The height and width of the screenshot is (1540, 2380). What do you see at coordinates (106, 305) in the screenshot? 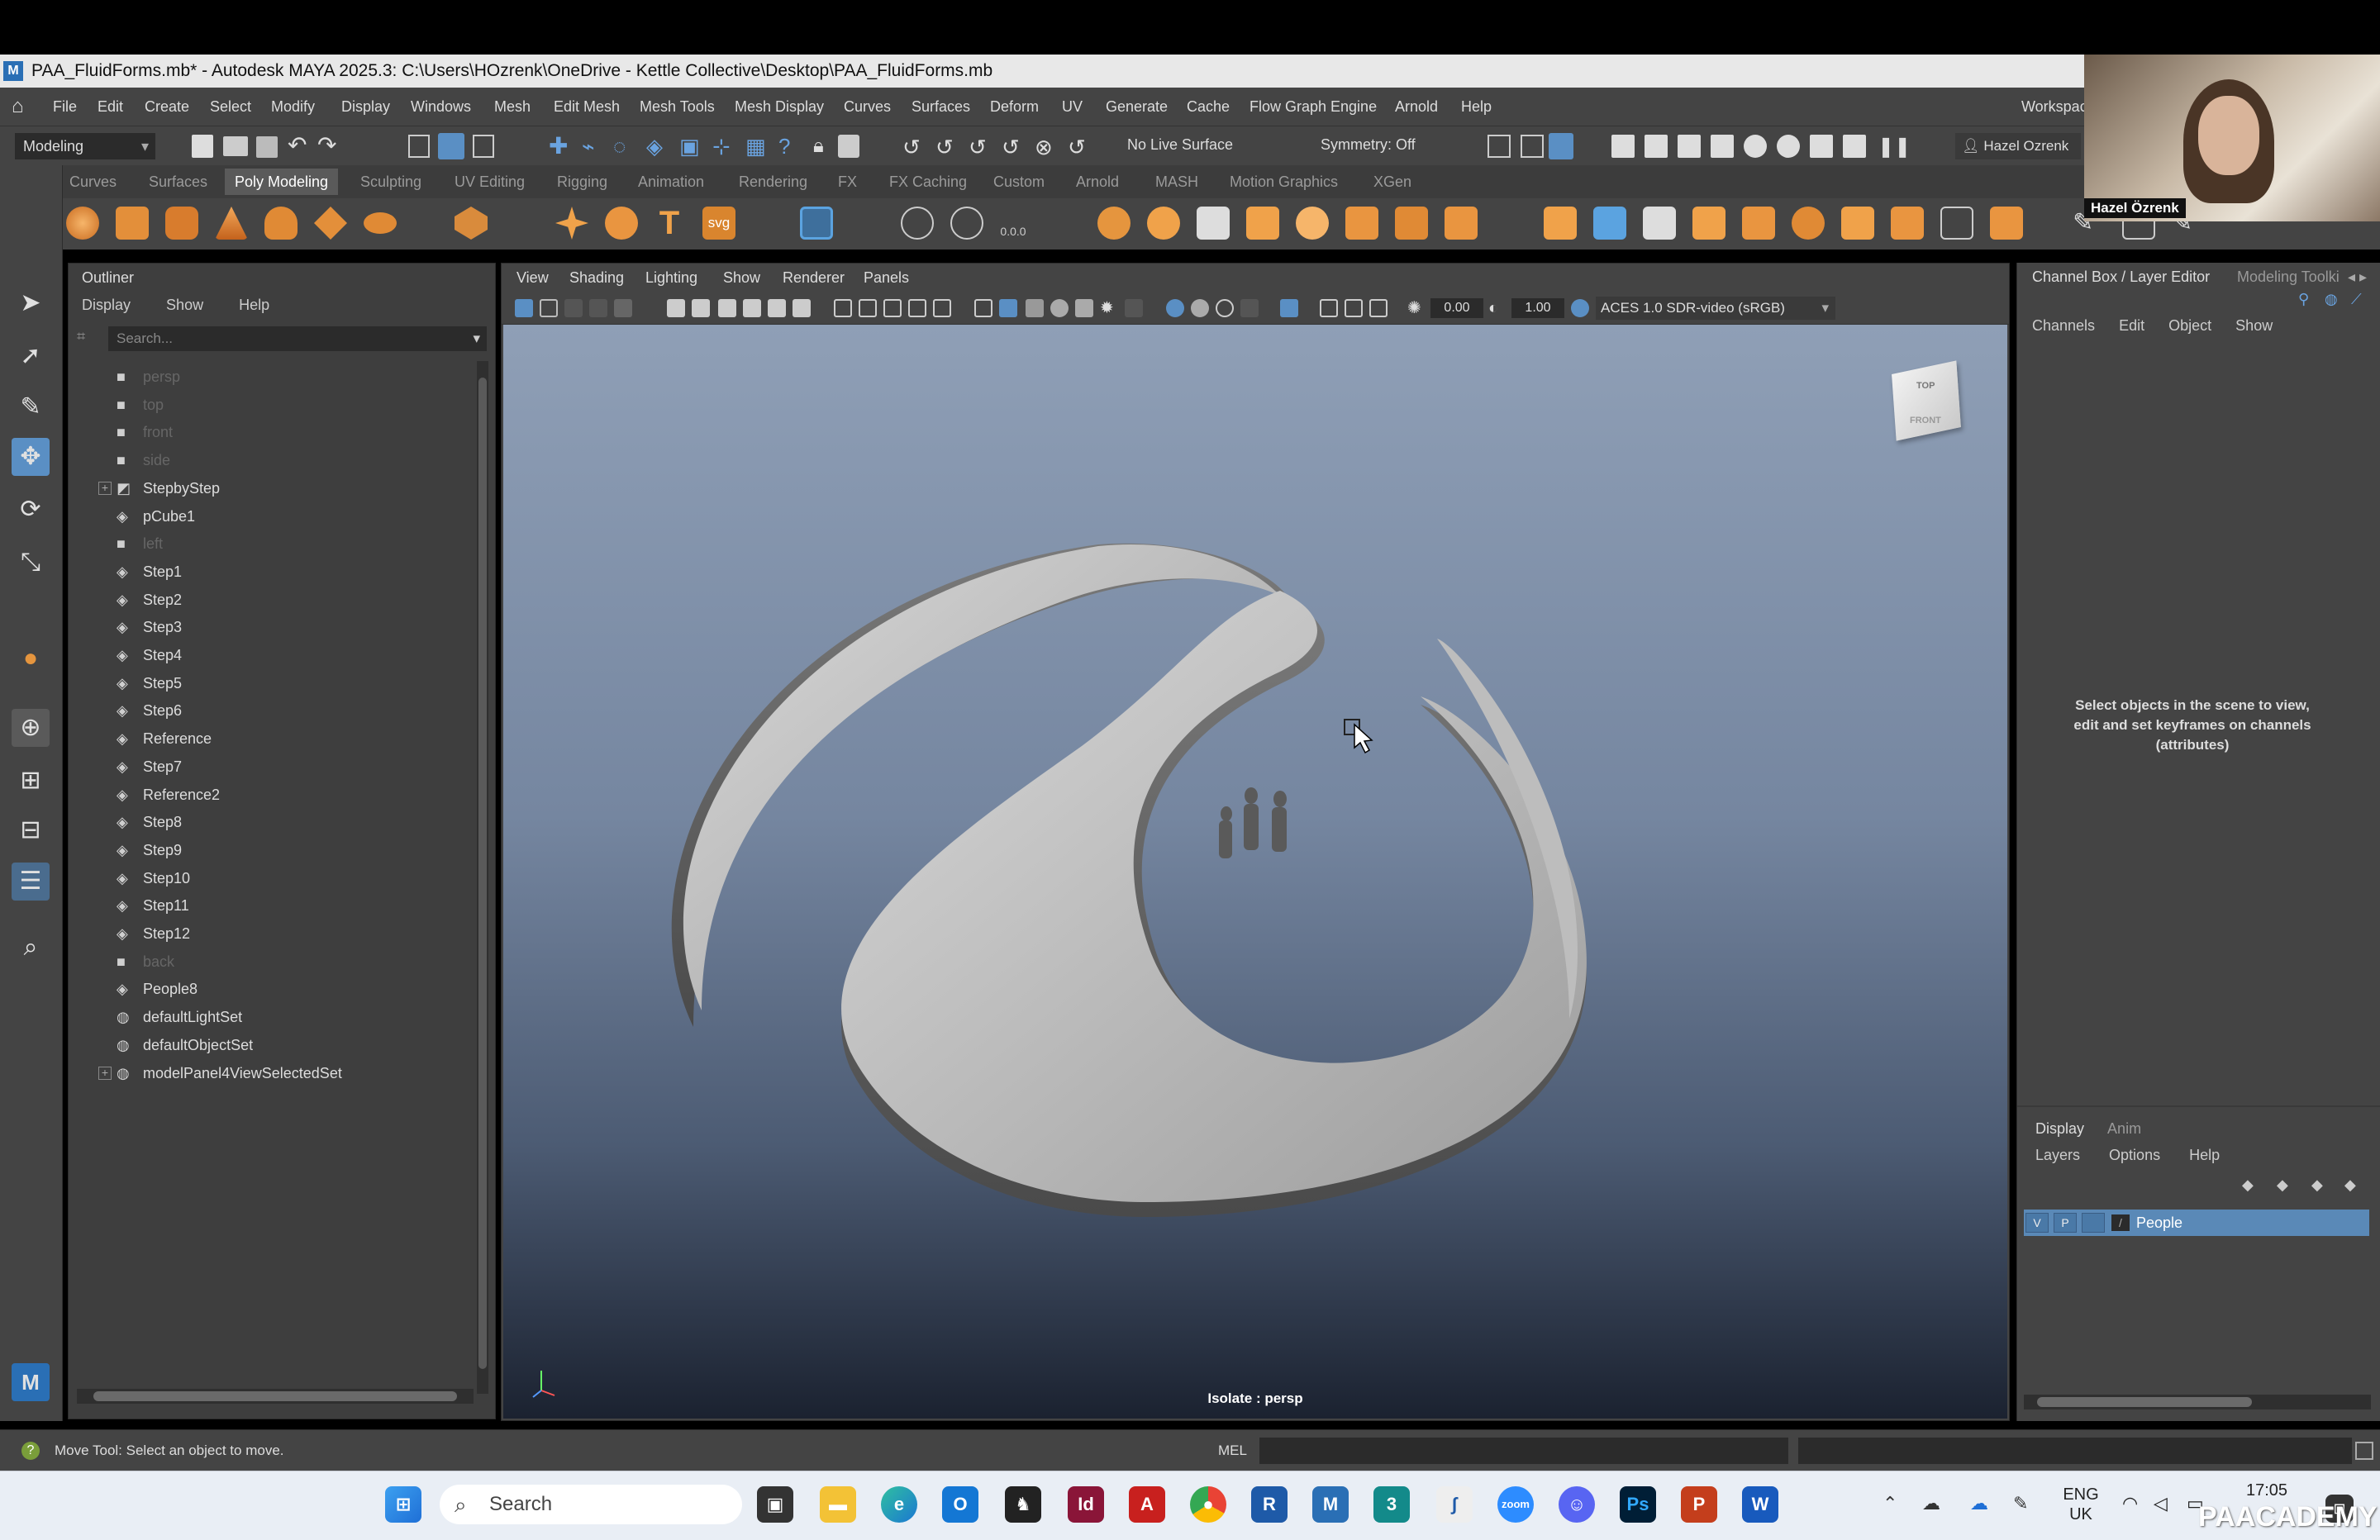
I see `outliner-menu-display: Display` at bounding box center [106, 305].